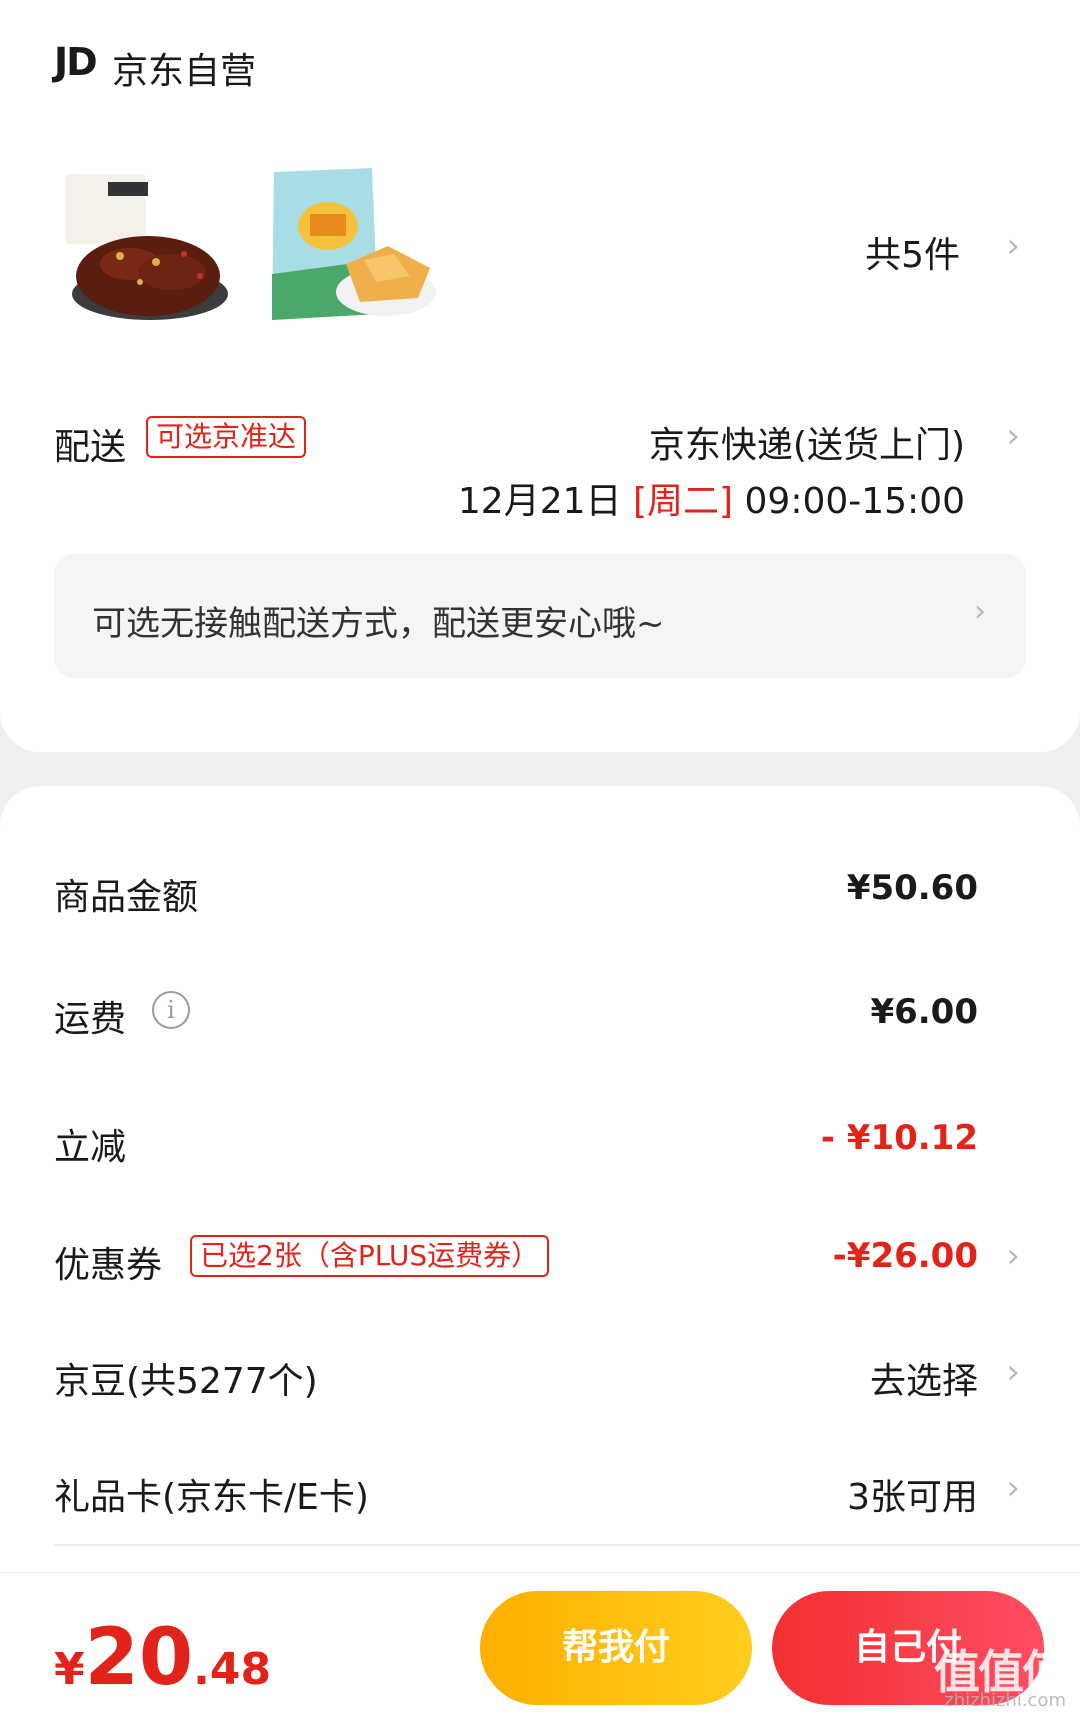 The height and width of the screenshot is (1720, 1080). I want to click on contactless-delivery-option: 可选无接触配送方式，配送更安心哦~ ›, so click(540, 616).